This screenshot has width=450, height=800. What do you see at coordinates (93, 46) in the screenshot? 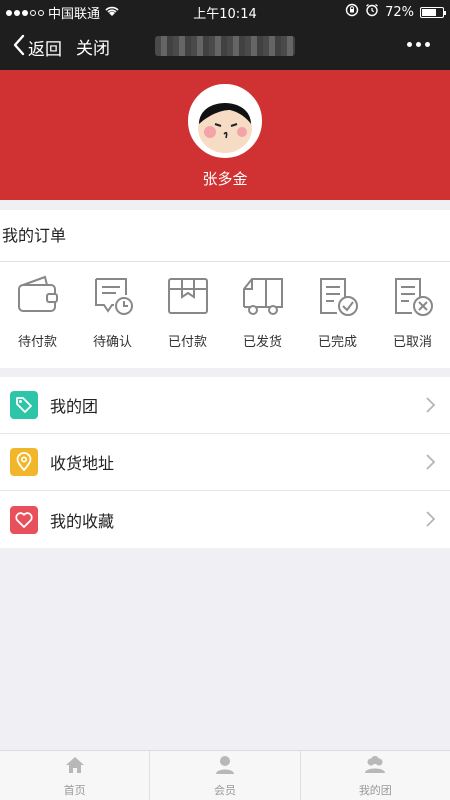
I see `close-button: 关闭` at bounding box center [93, 46].